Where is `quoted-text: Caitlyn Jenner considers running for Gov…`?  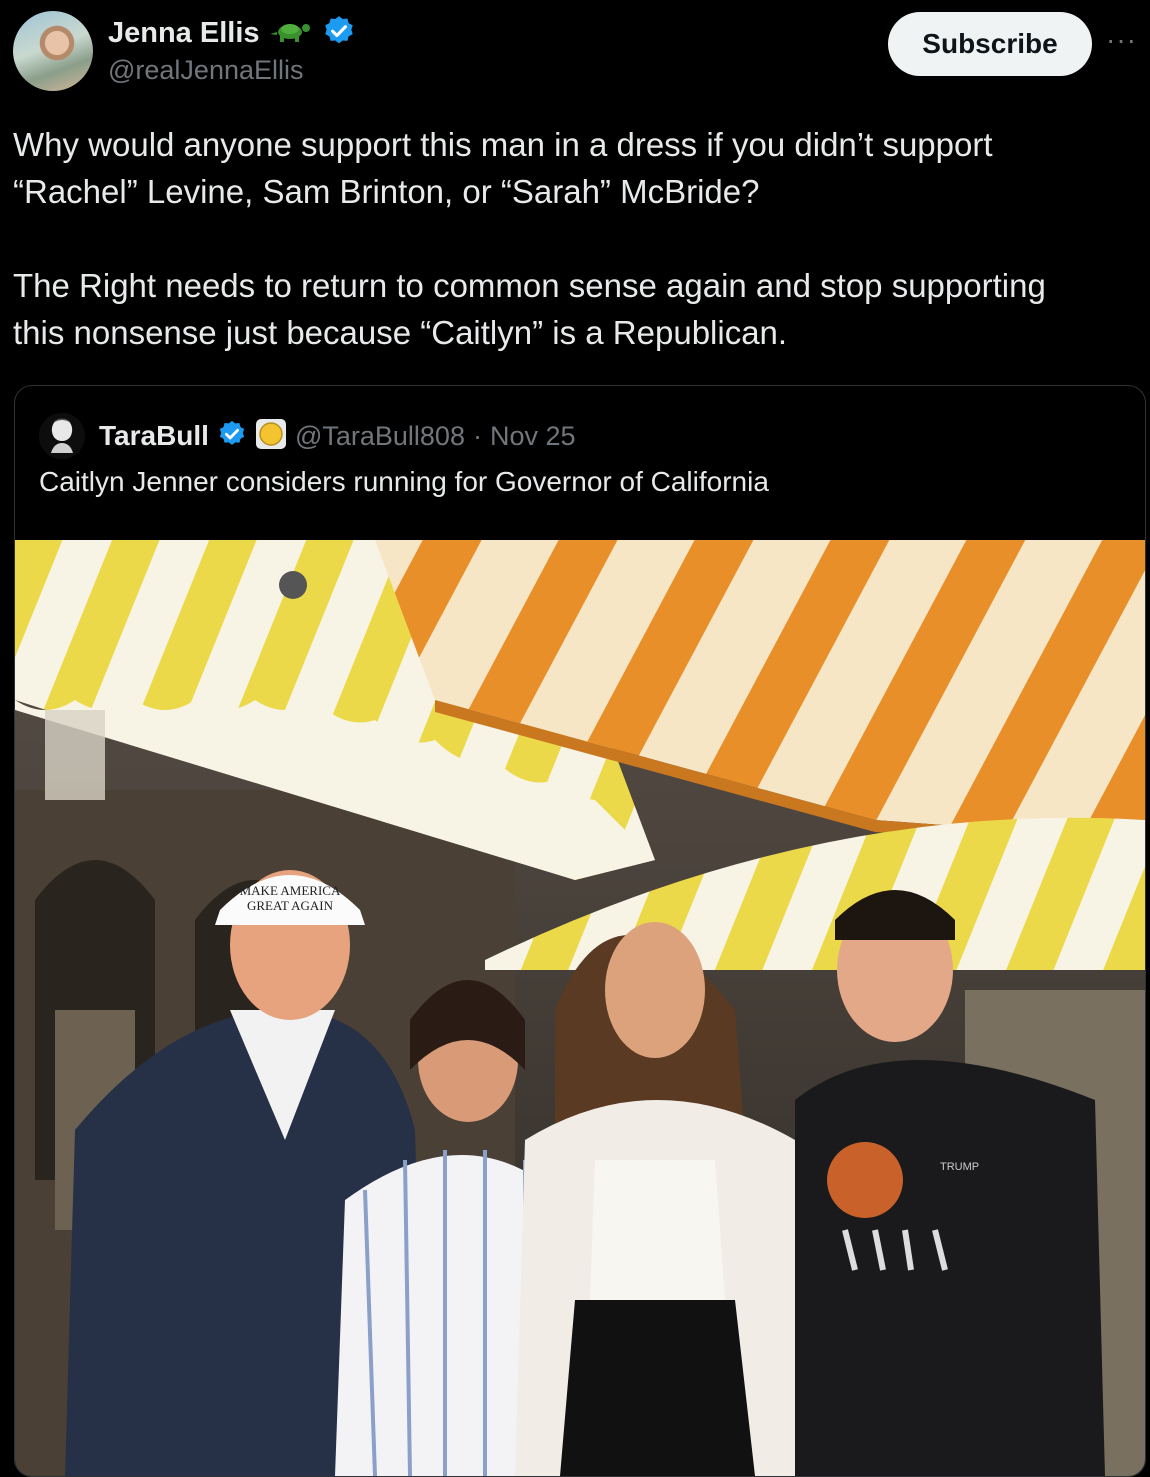
quoted-text: Caitlyn Jenner considers running for Gov… is located at coordinates (404, 481).